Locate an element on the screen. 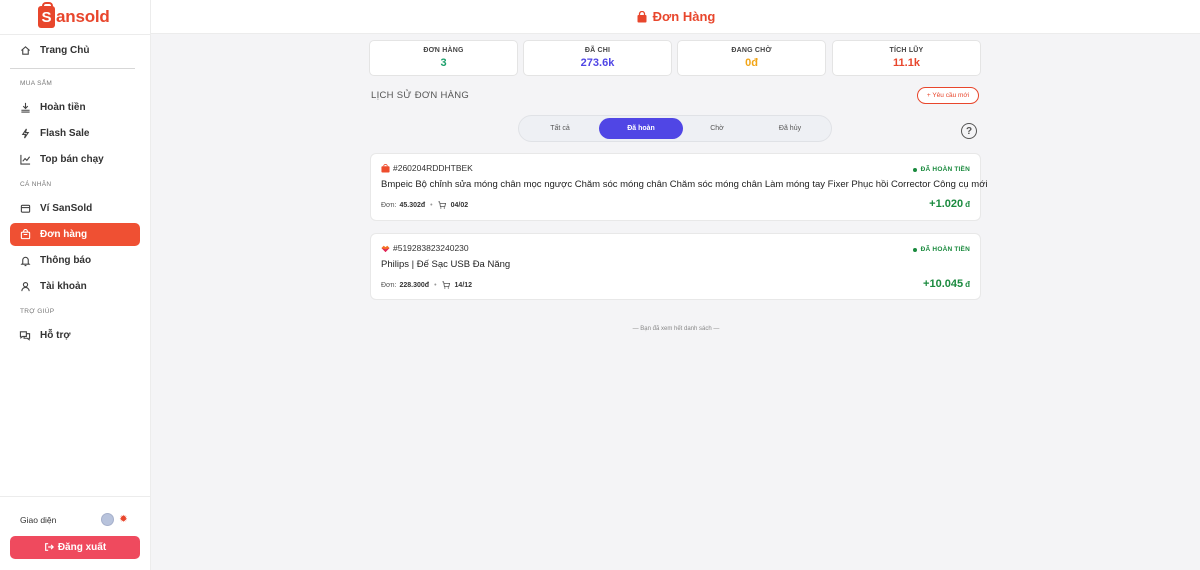  order-price: 45.302đ is located at coordinates (412, 205).